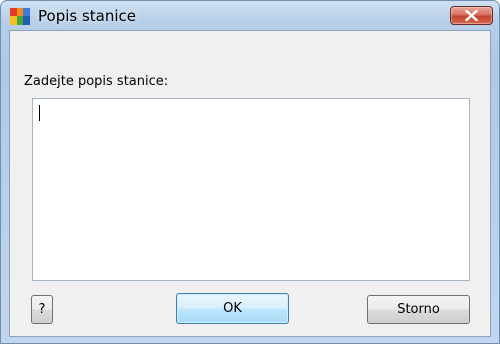  I want to click on avg-logo-icon, so click(20, 16).